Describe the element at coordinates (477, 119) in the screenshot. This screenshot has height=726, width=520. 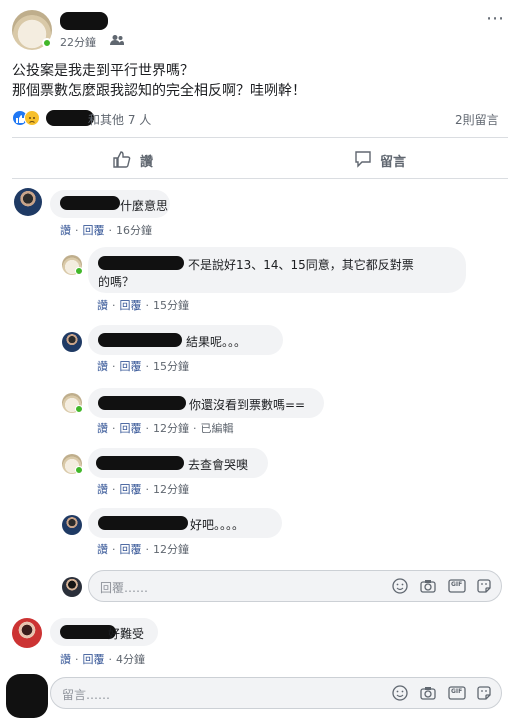
I see `comments-count: 2則留言` at that location.